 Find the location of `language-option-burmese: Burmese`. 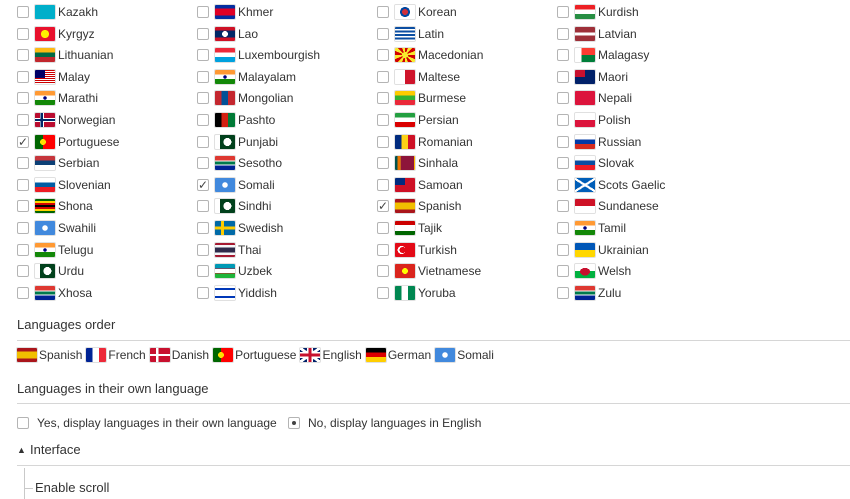

language-option-burmese: Burmese is located at coordinates (421, 98).